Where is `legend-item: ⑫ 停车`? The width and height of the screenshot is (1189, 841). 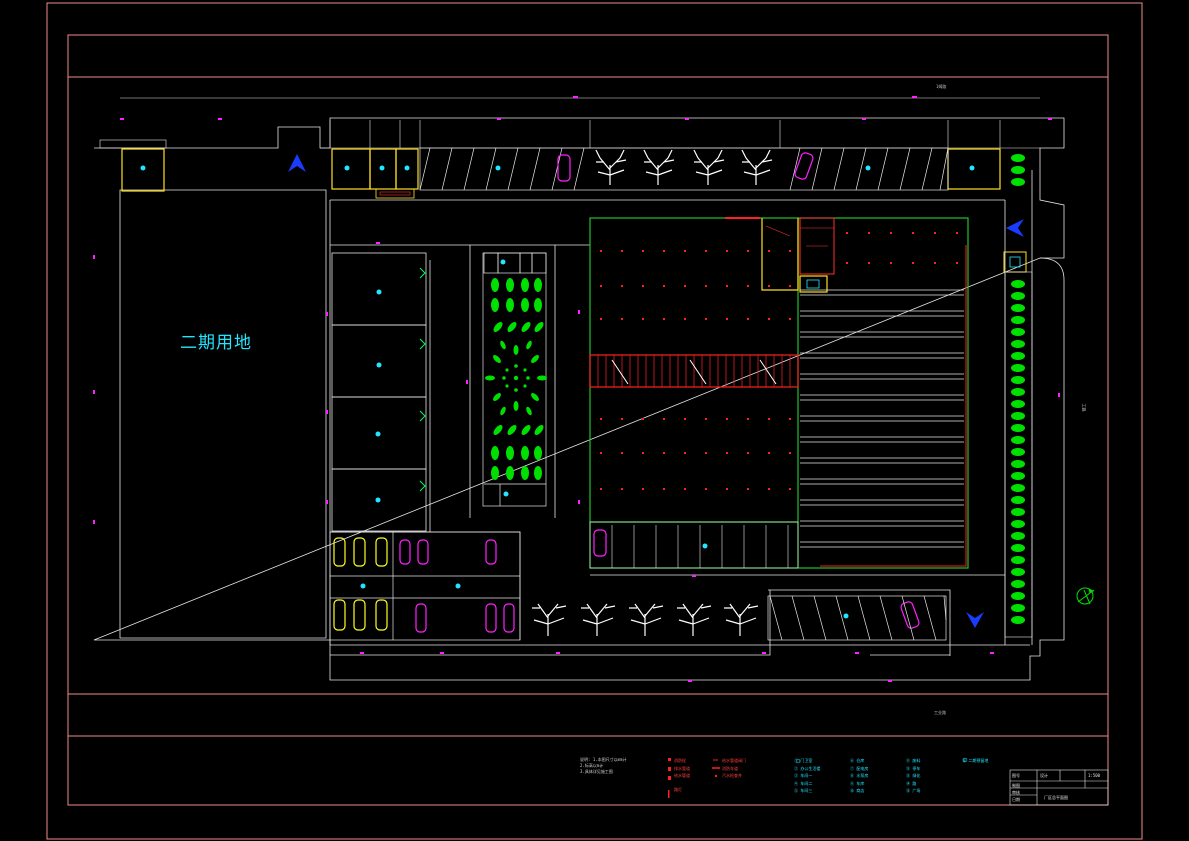 legend-item: ⑫ 停车 is located at coordinates (913, 768).